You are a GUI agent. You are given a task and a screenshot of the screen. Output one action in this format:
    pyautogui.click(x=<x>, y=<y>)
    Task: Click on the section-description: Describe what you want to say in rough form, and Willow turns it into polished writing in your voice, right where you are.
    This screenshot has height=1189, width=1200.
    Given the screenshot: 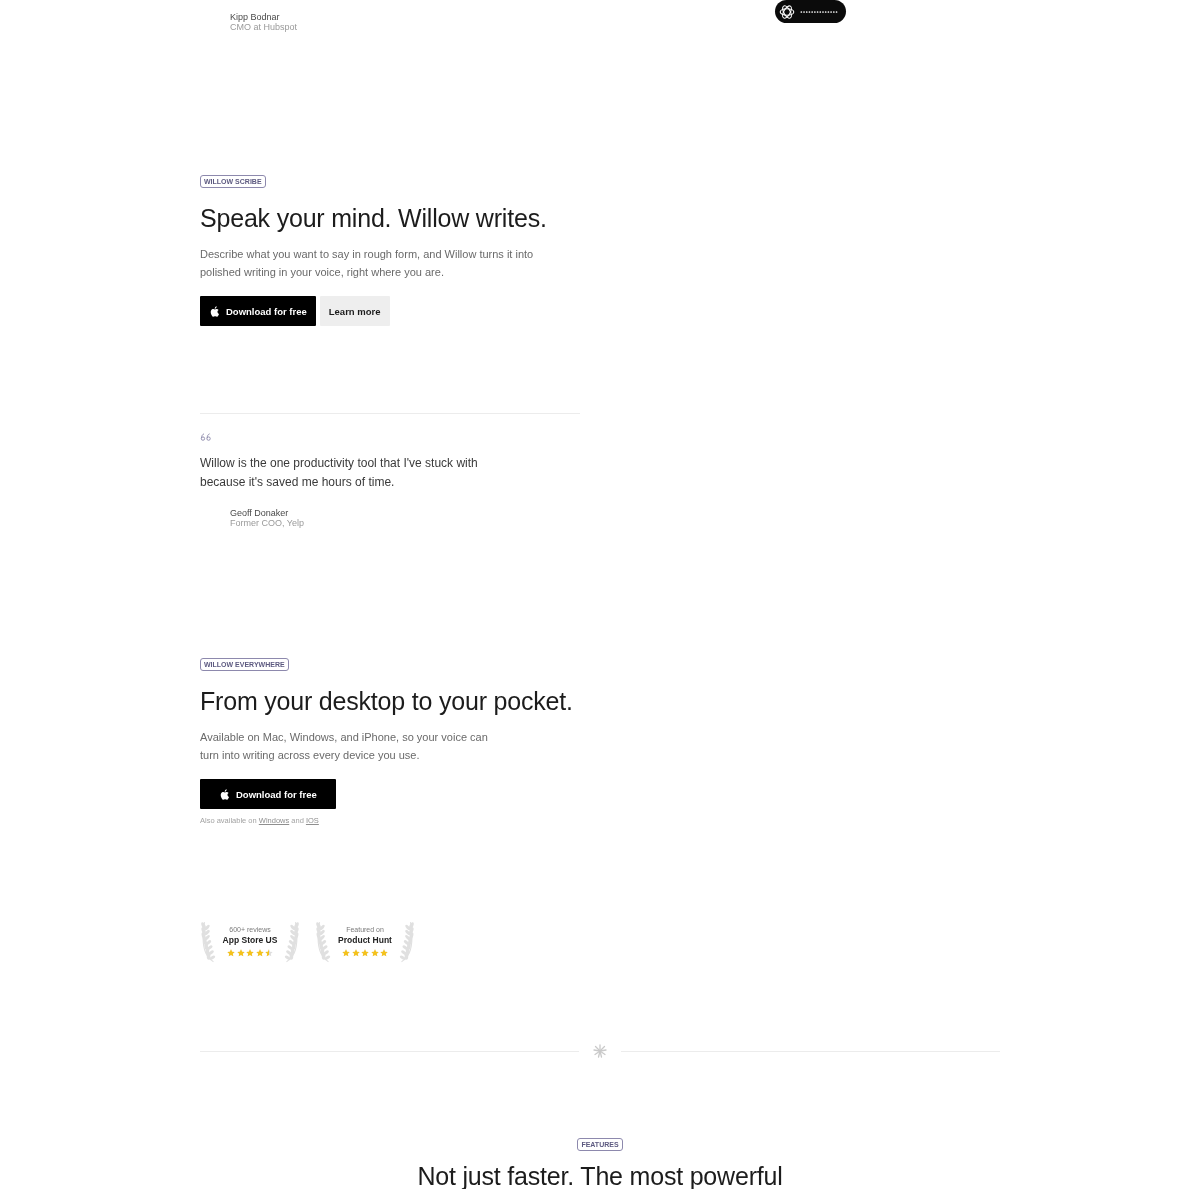 What is the action you would take?
    pyautogui.click(x=367, y=263)
    